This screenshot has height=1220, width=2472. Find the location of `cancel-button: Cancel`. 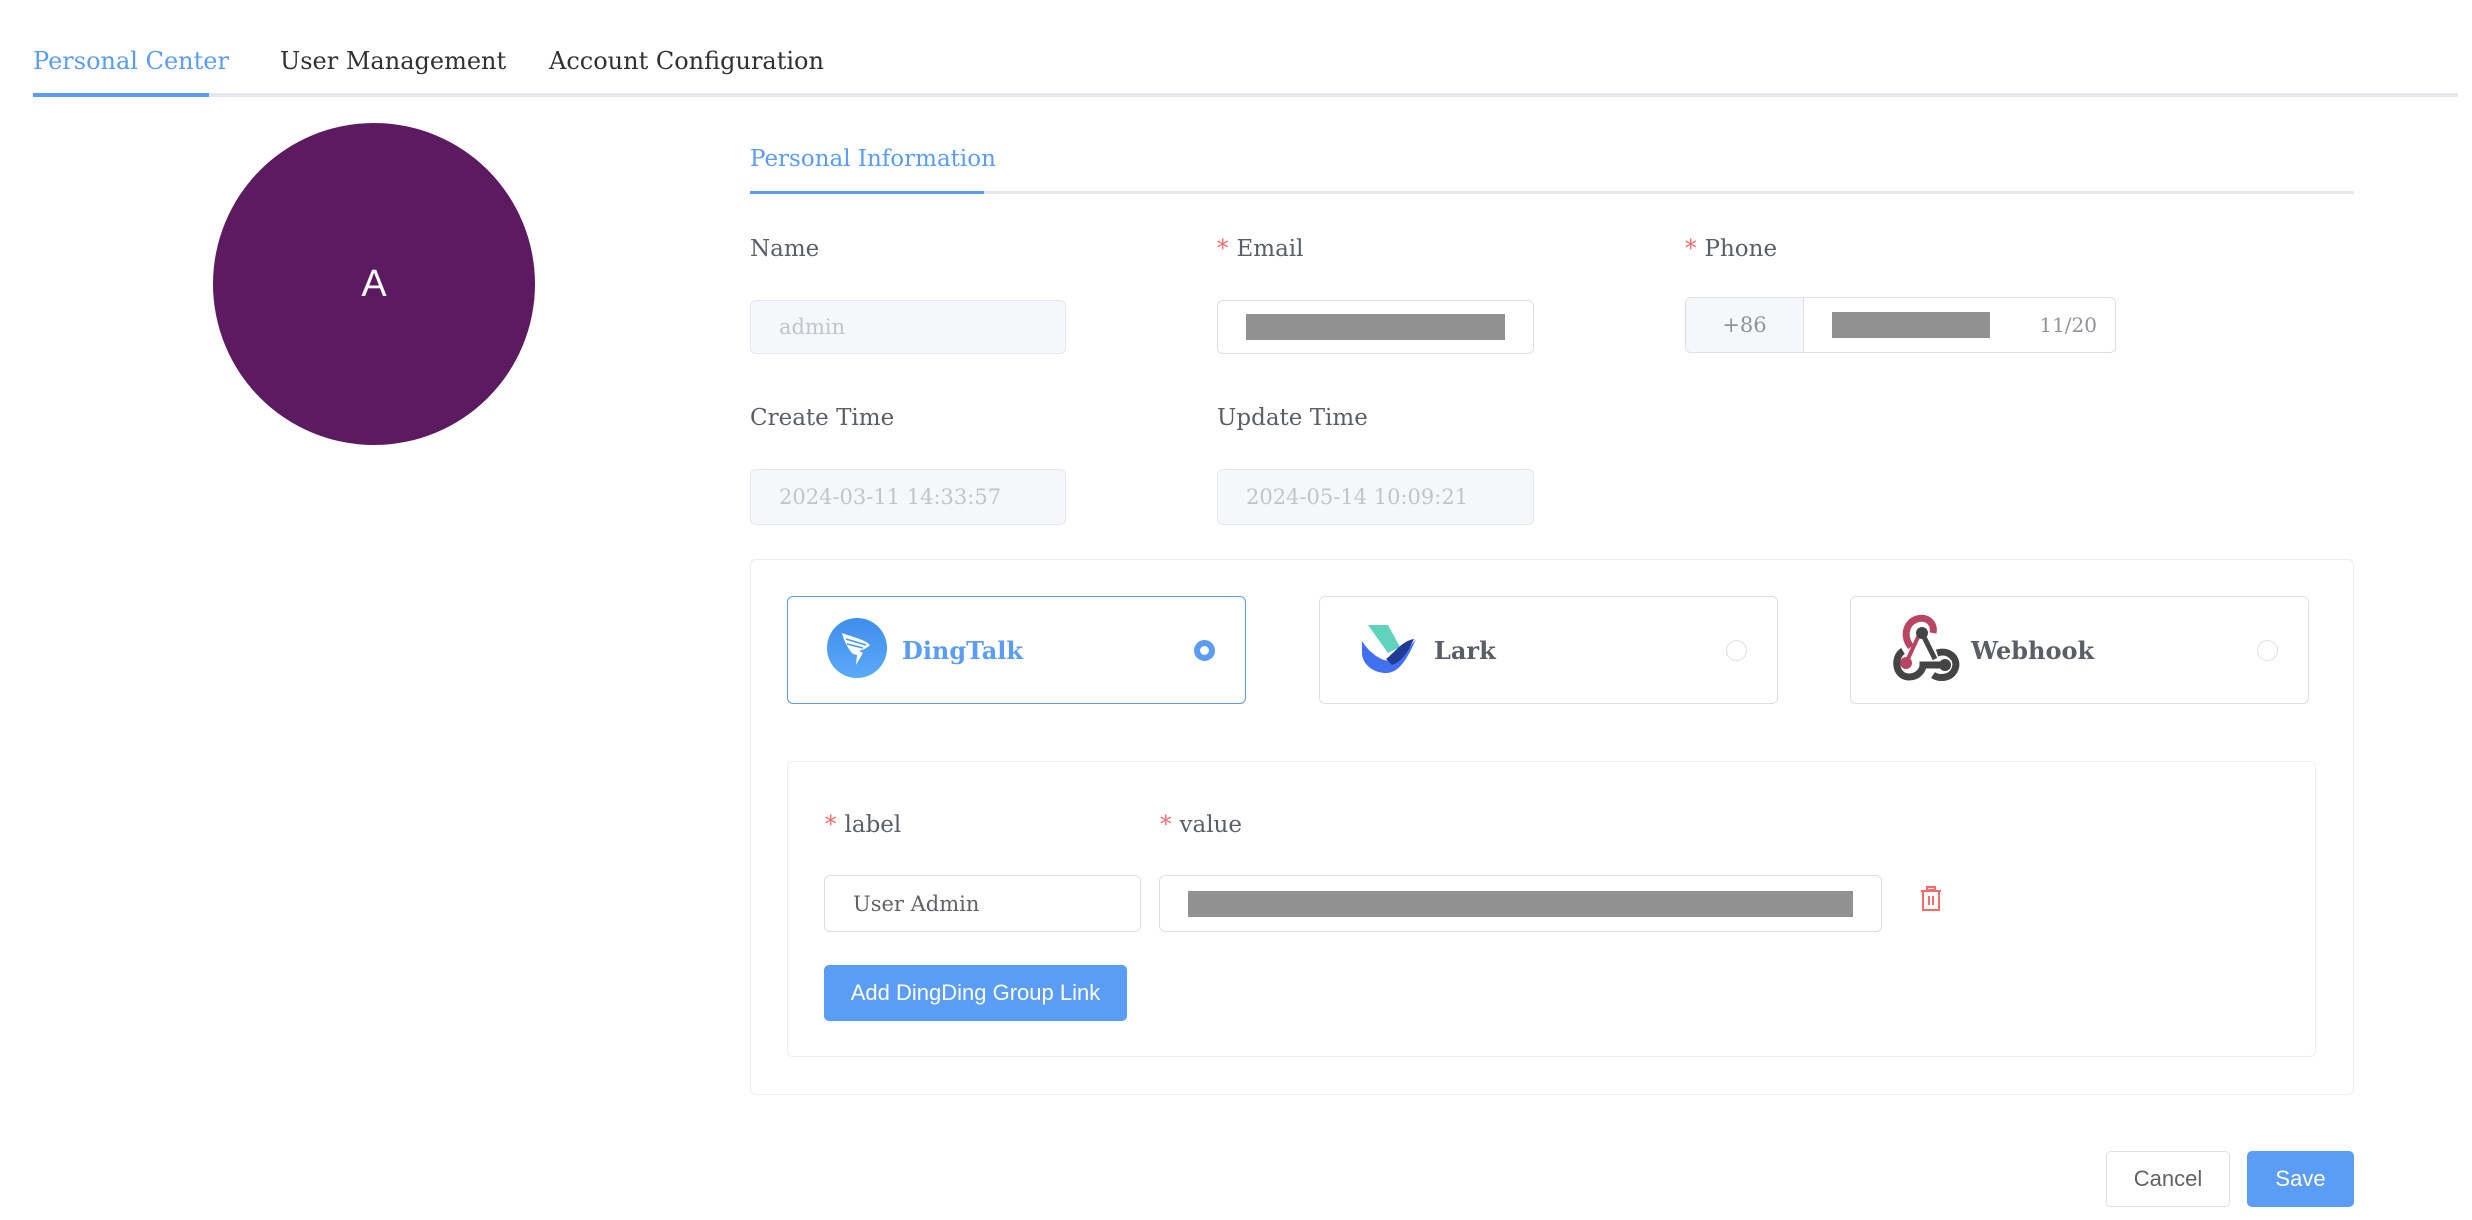

cancel-button: Cancel is located at coordinates (2168, 1179).